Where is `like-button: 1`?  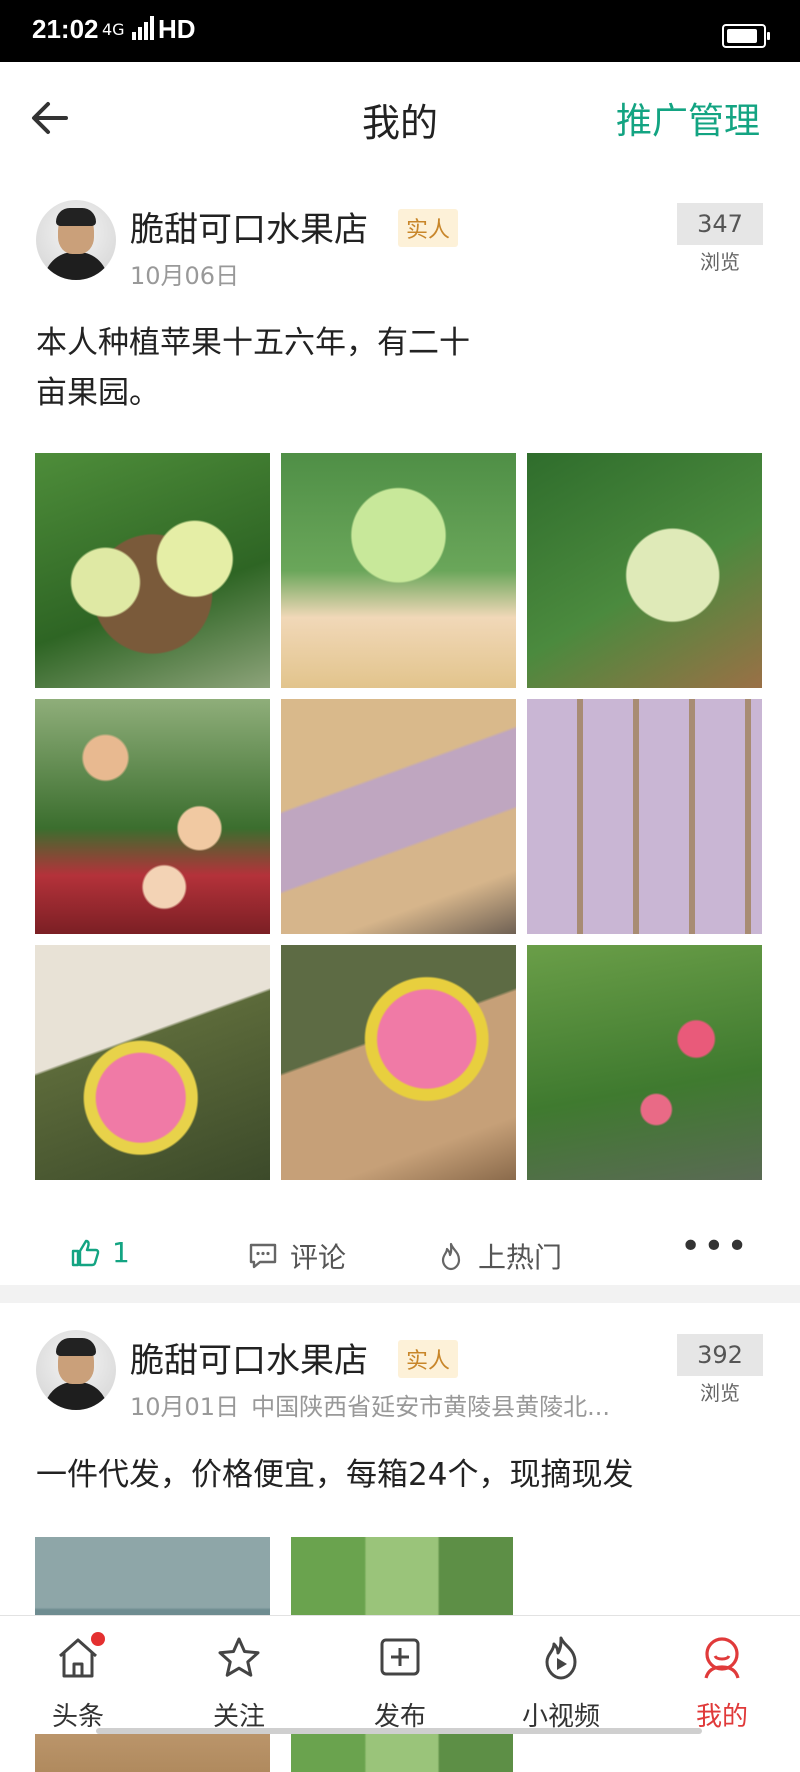
like-button: 1 is located at coordinates (100, 1252).